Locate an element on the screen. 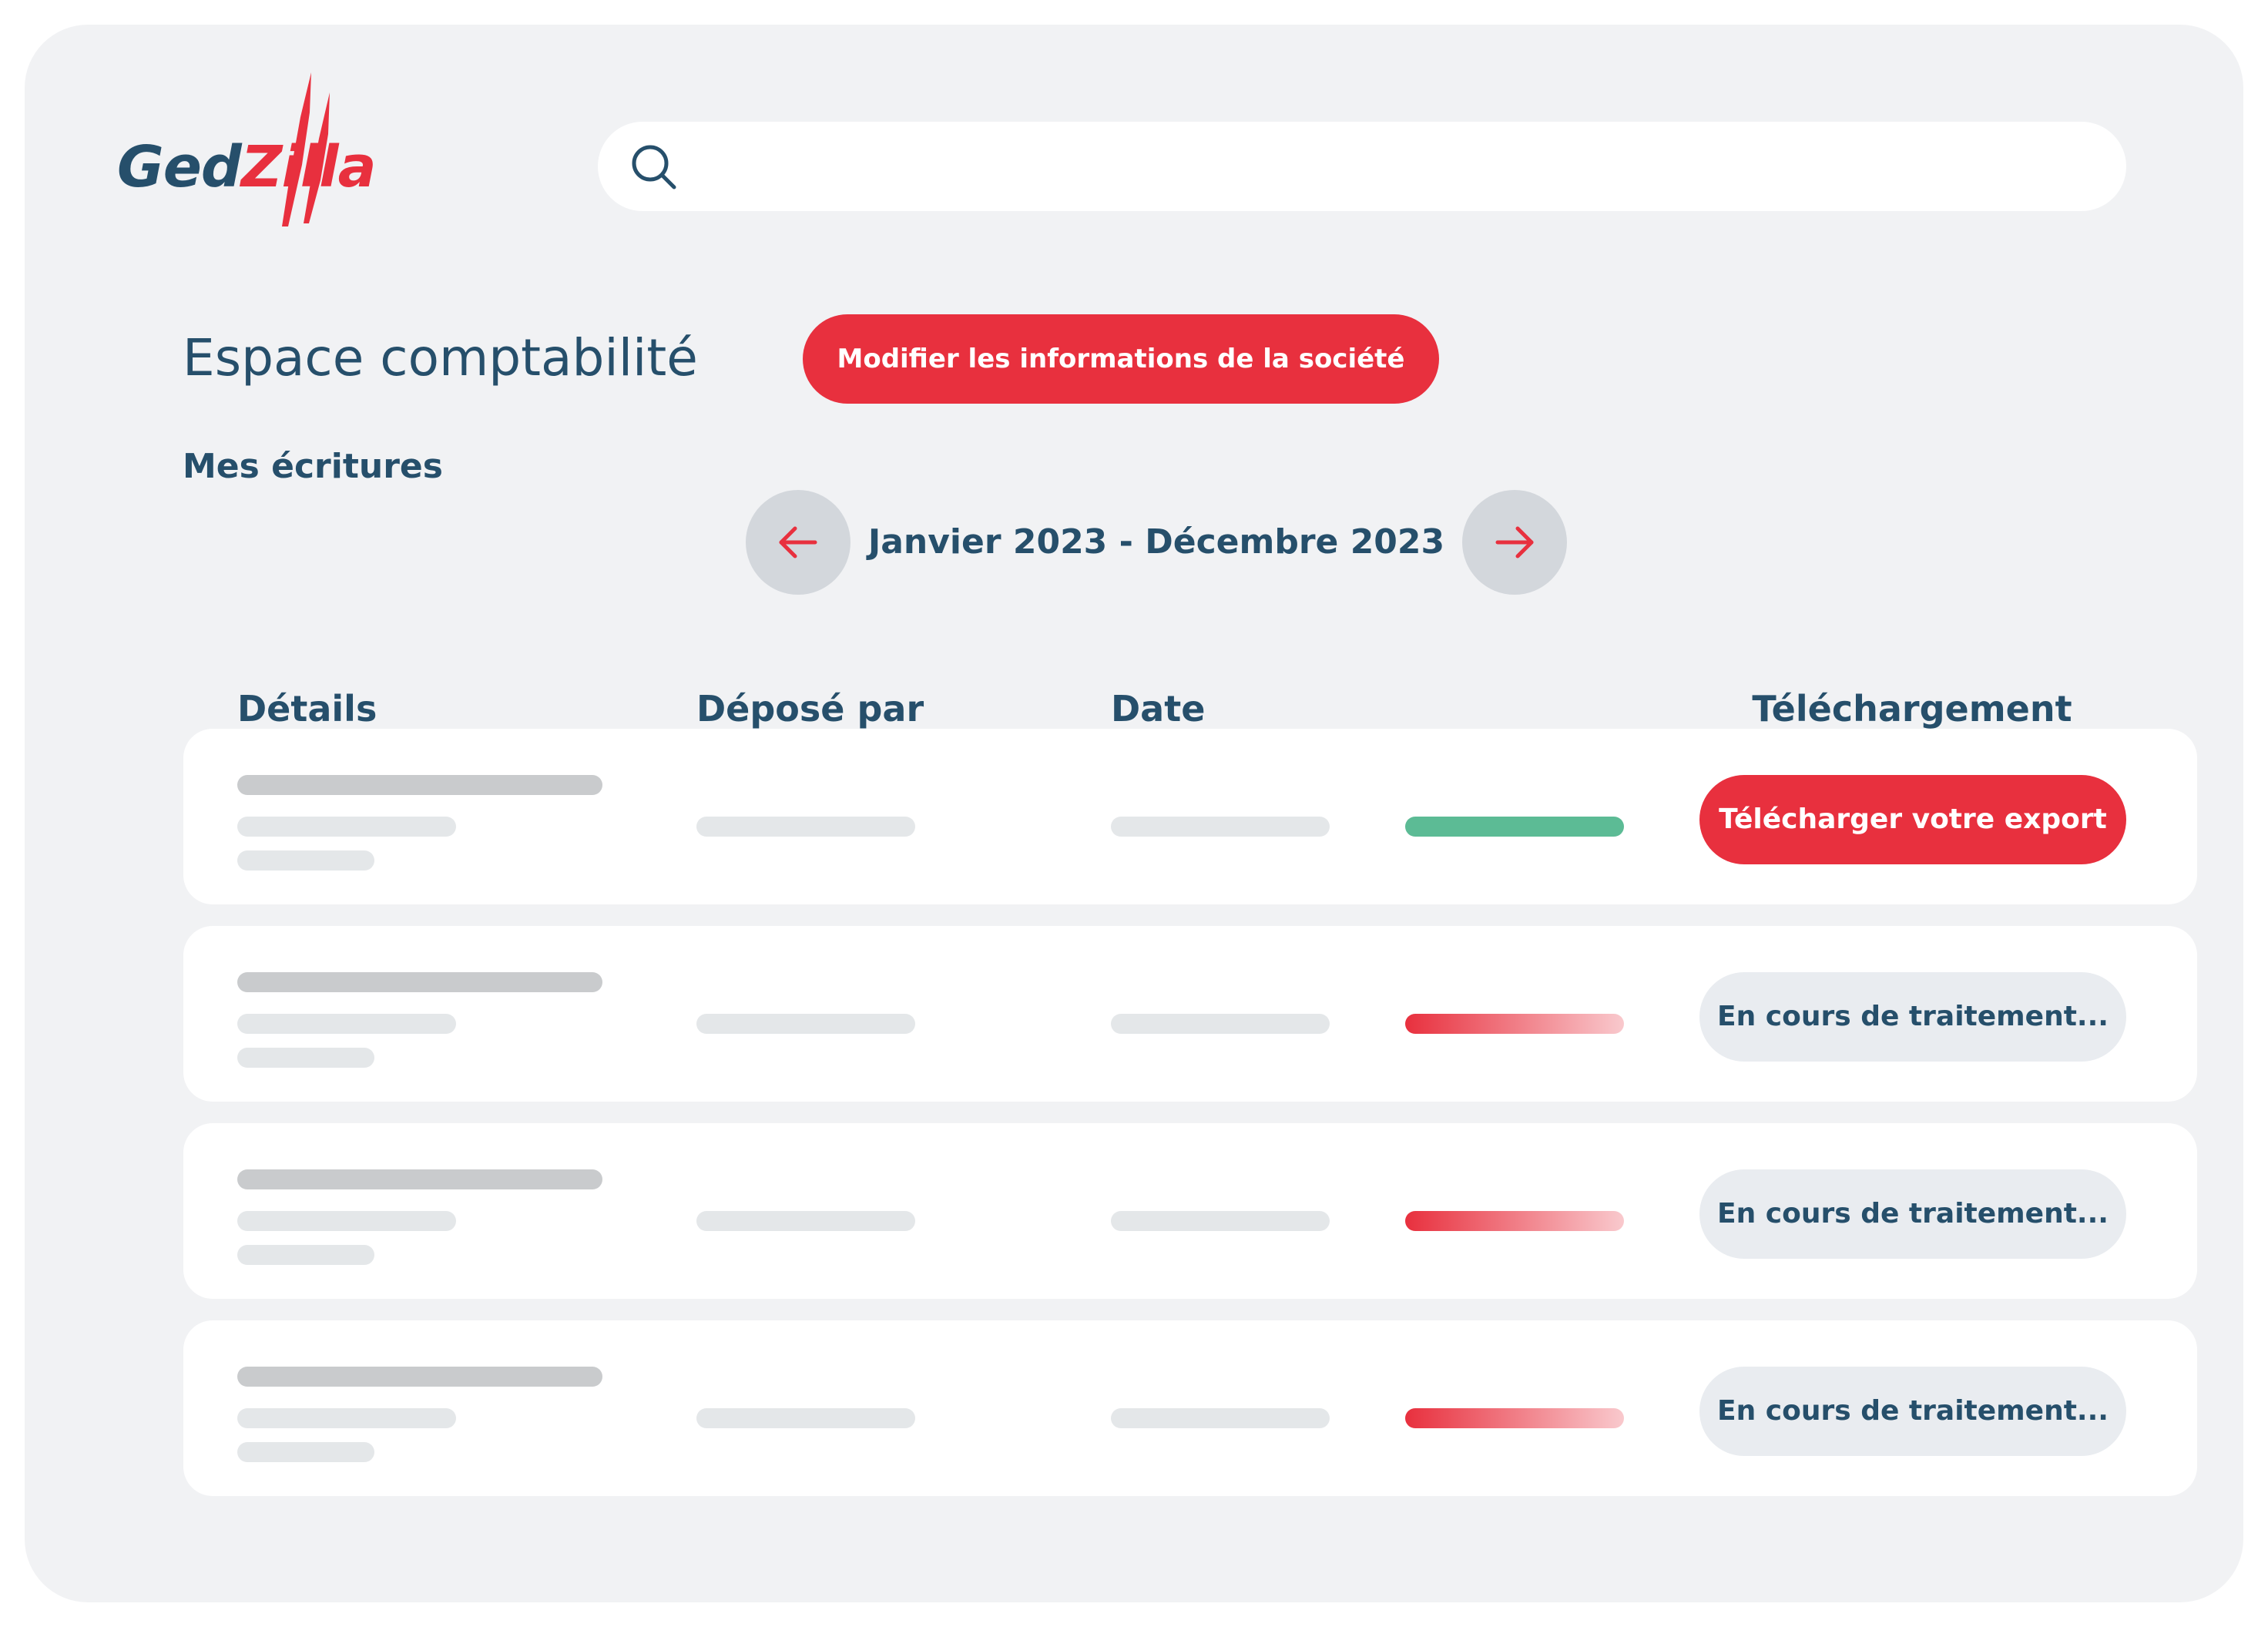  arrow-right-icon is located at coordinates (1514, 542).